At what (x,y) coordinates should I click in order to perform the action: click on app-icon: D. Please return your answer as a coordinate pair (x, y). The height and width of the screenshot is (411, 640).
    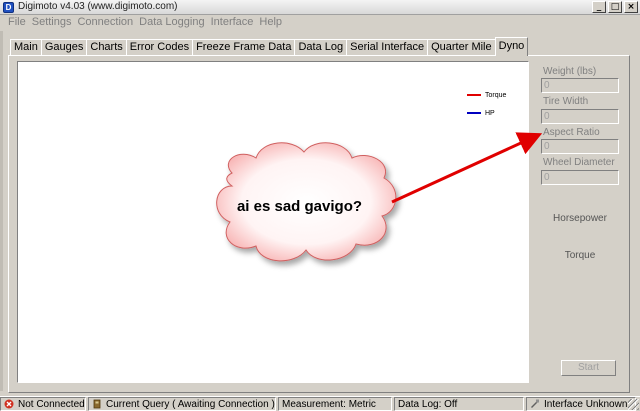
    Looking at the image, I should click on (8, 7).